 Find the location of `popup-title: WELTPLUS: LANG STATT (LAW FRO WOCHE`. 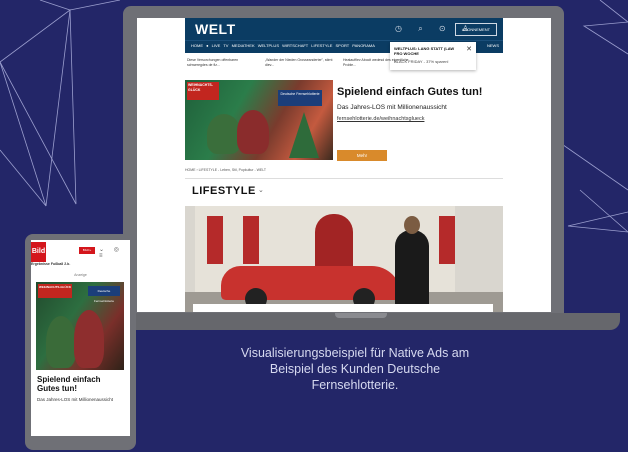

popup-title: WELTPLUS: LANG STATT (LAW FRO WOCHE is located at coordinates (424, 51).